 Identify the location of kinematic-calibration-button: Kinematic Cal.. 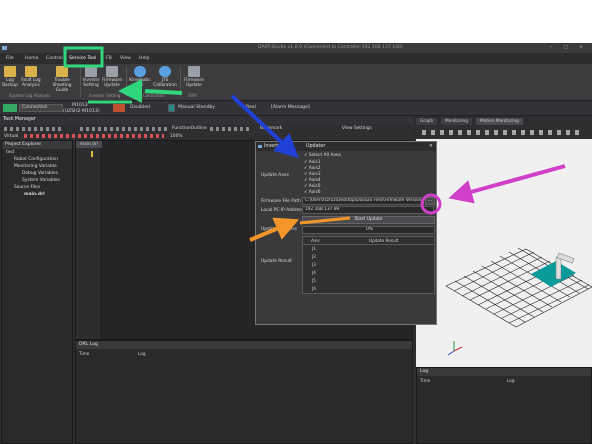
(140, 77).